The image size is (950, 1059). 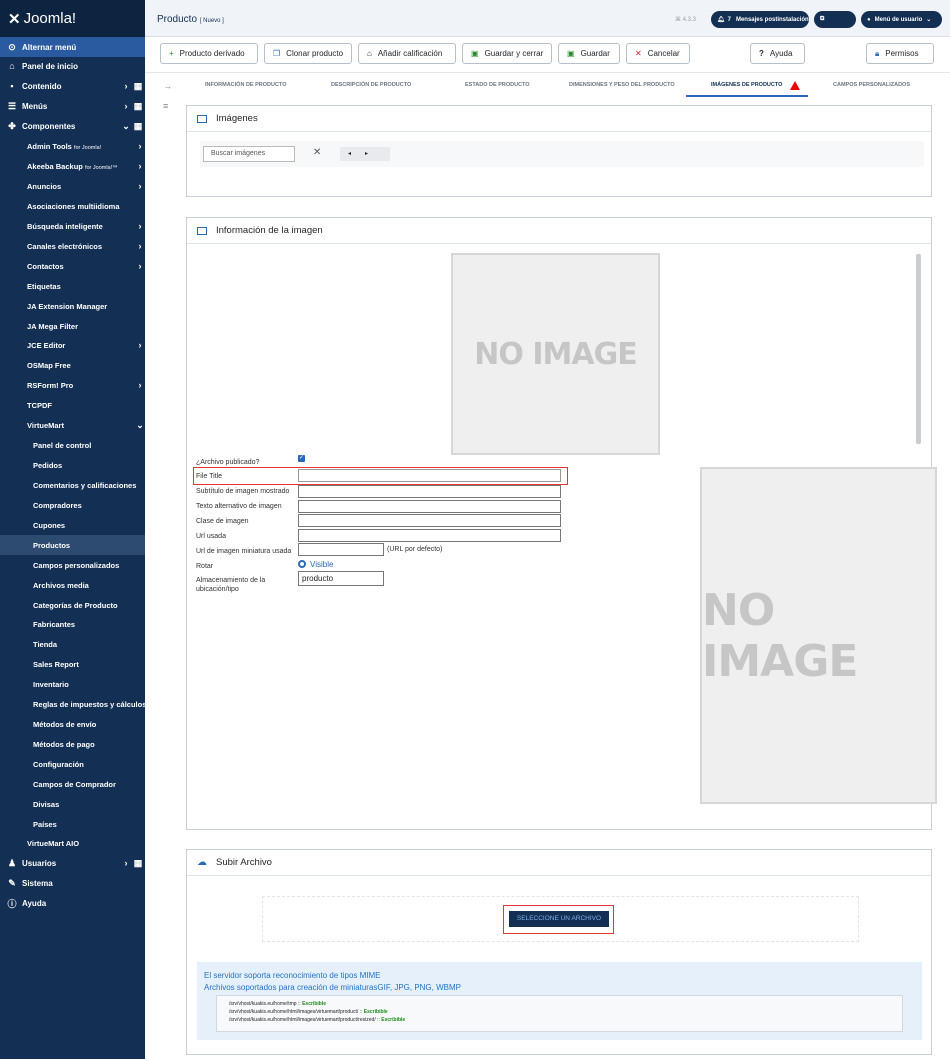 I want to click on sidebar-item-panel-control: Panel de control, so click(x=72, y=445).